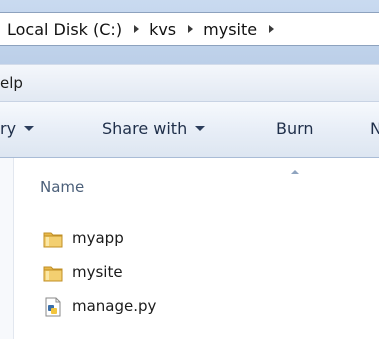 This screenshot has width=379, height=339. I want to click on share-with-label: Share with, so click(145, 128).